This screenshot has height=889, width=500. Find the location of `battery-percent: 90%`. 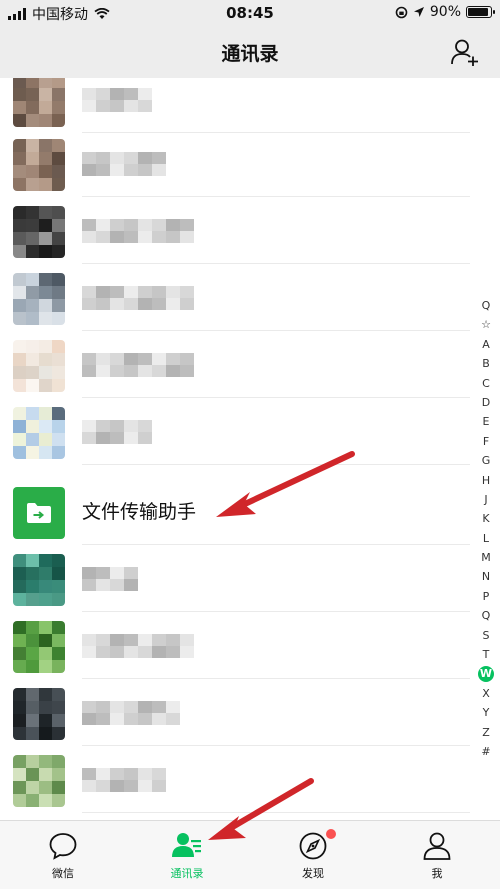

battery-percent: 90% is located at coordinates (445, 12).